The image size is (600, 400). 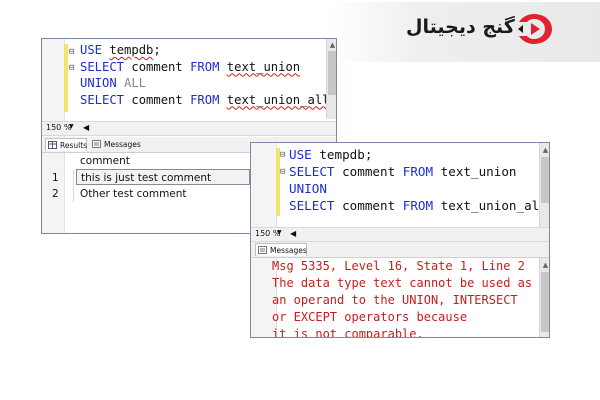 I want to click on row-number: 2, so click(x=63, y=194).